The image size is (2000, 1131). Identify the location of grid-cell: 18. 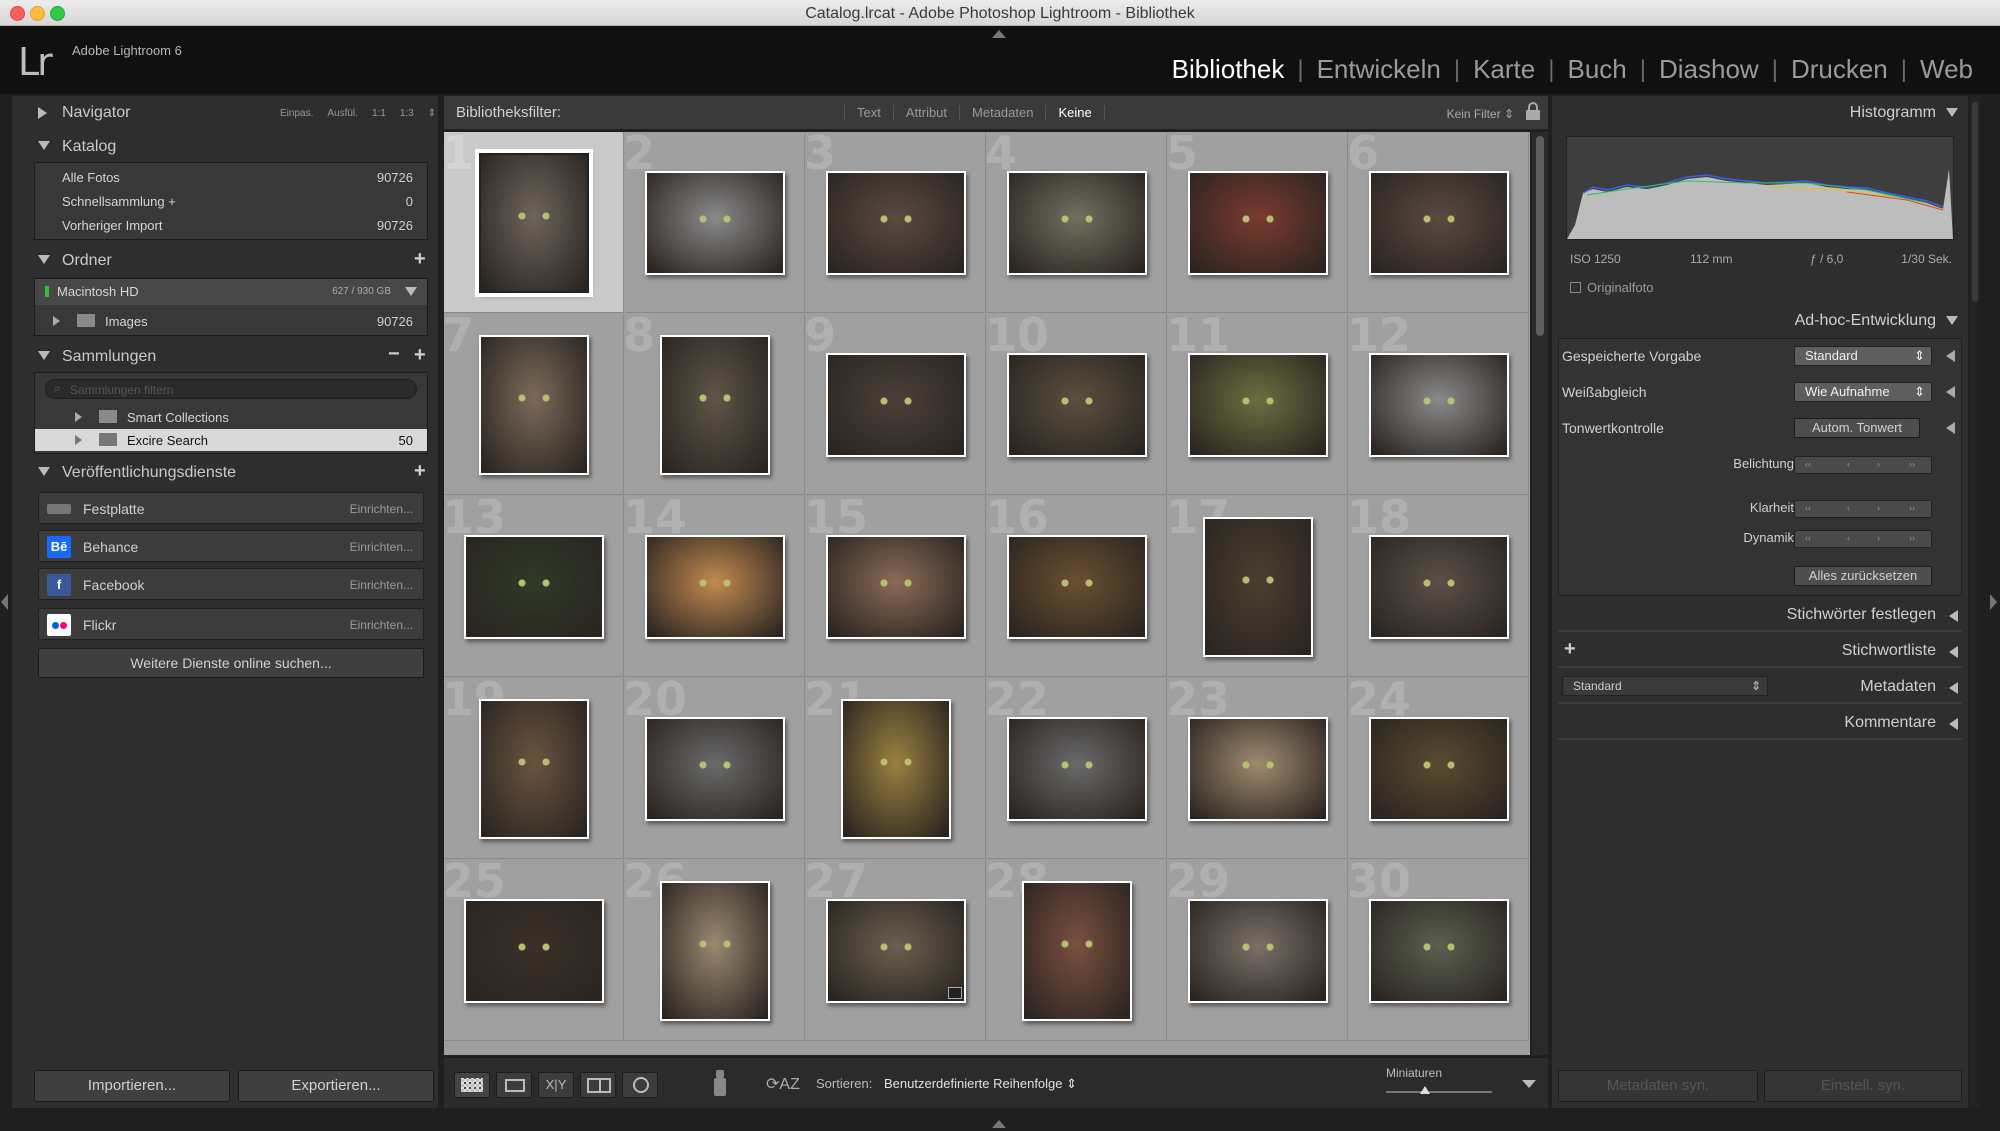
(1439, 586).